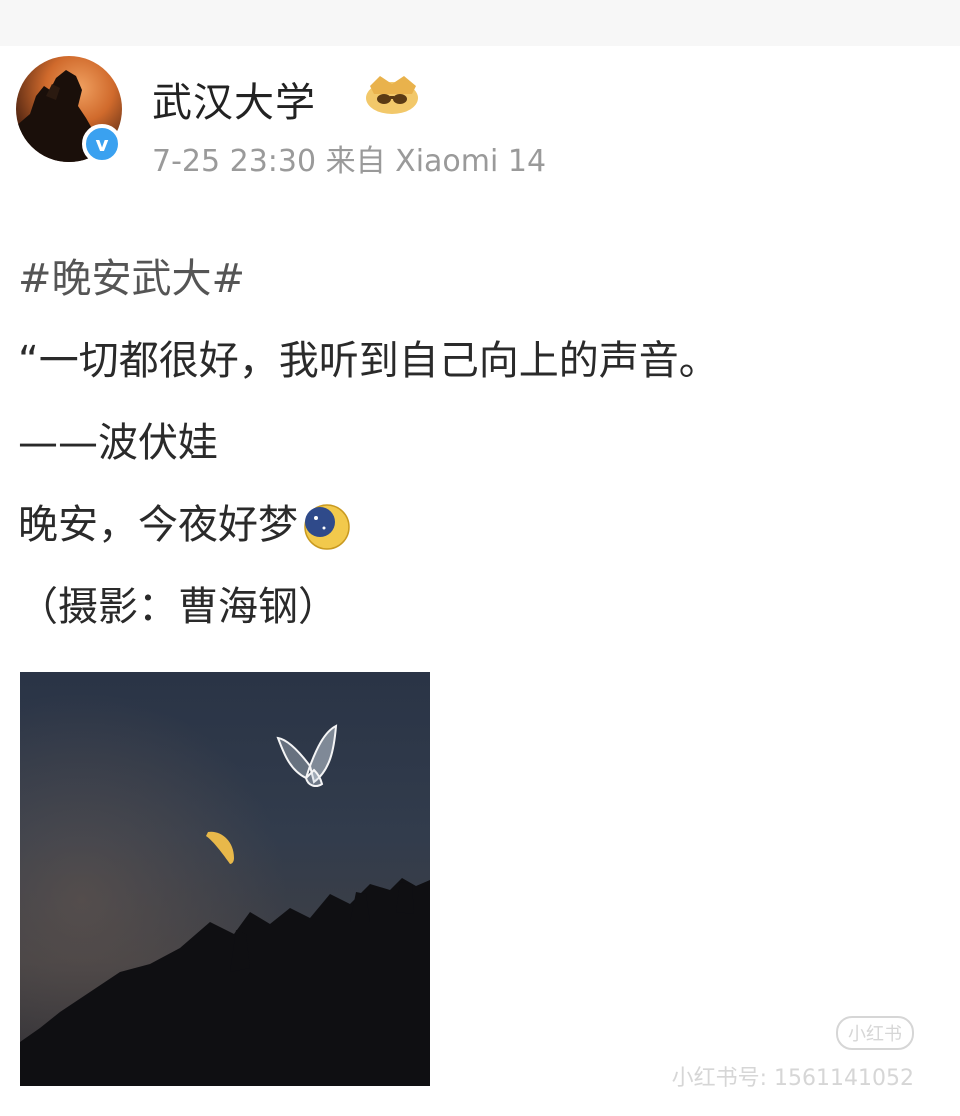 The height and width of the screenshot is (1116, 960). What do you see at coordinates (480, 23) in the screenshot?
I see `top-bar` at bounding box center [480, 23].